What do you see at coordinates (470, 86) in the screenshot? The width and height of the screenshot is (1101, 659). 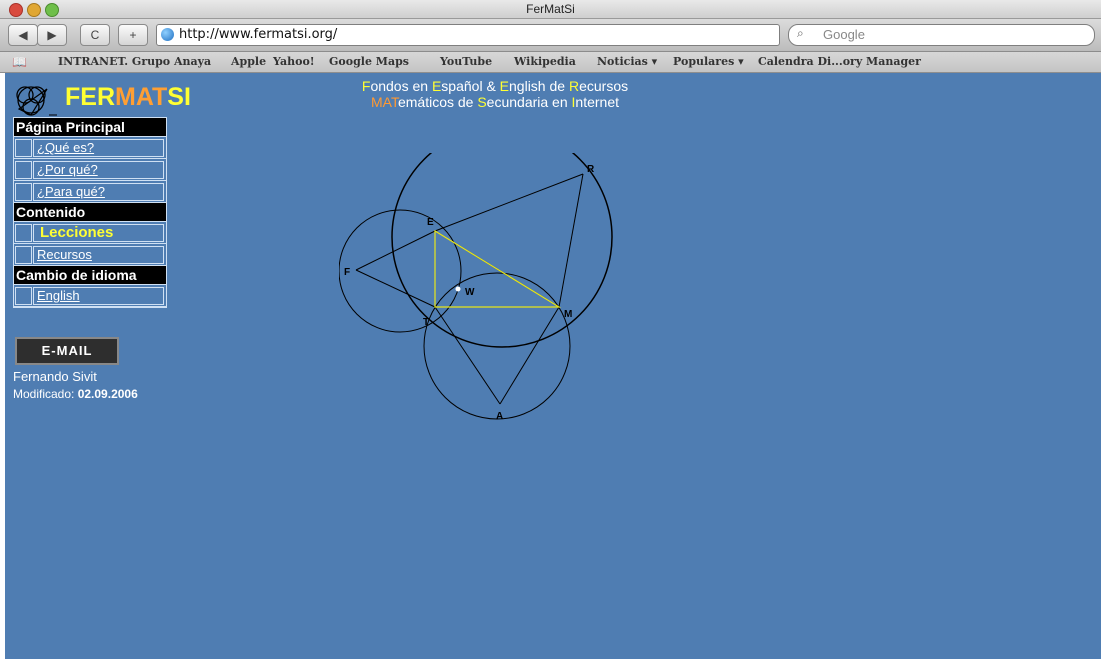 I see `headline-segment: spañol &` at bounding box center [470, 86].